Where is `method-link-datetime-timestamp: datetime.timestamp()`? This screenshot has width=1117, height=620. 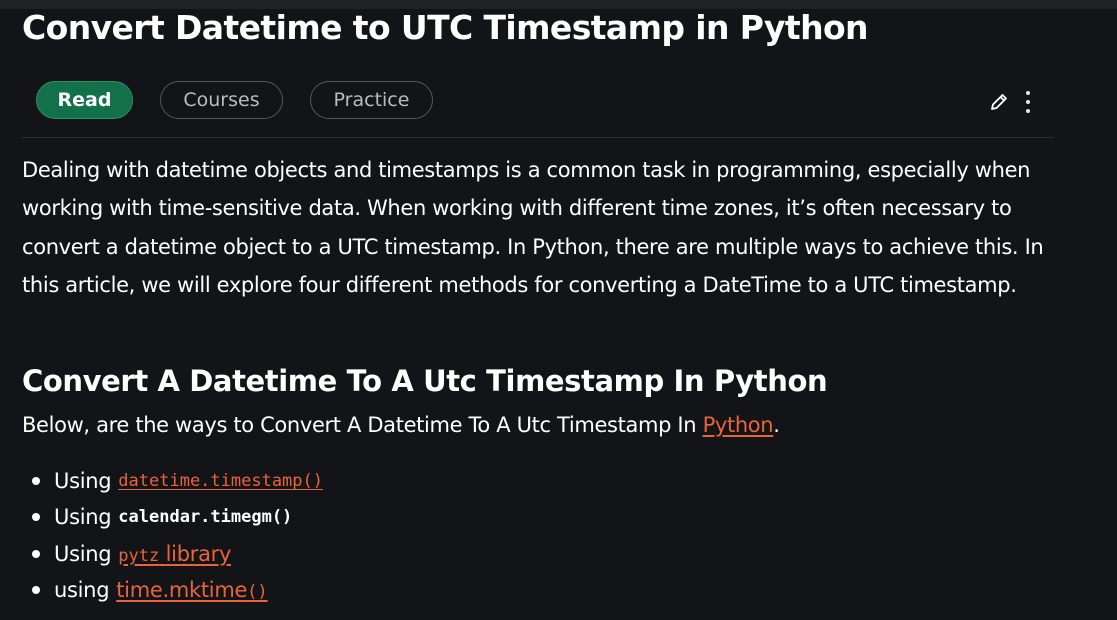
method-link-datetime-timestamp: datetime.timestamp() is located at coordinates (220, 481).